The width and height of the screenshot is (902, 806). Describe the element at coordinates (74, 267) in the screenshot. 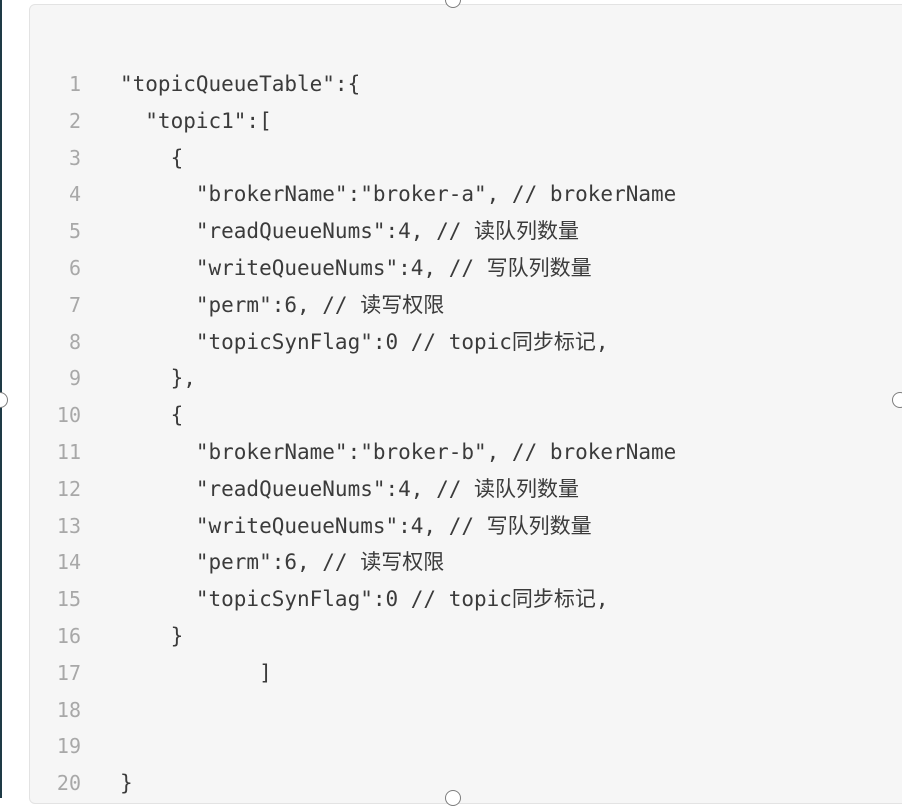

I see `line-number: 6` at that location.